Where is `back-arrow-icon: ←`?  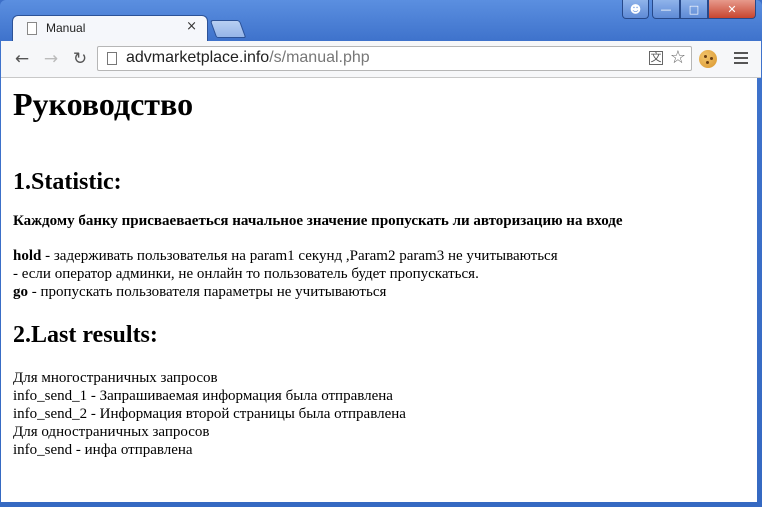 back-arrow-icon: ← is located at coordinates (22, 59).